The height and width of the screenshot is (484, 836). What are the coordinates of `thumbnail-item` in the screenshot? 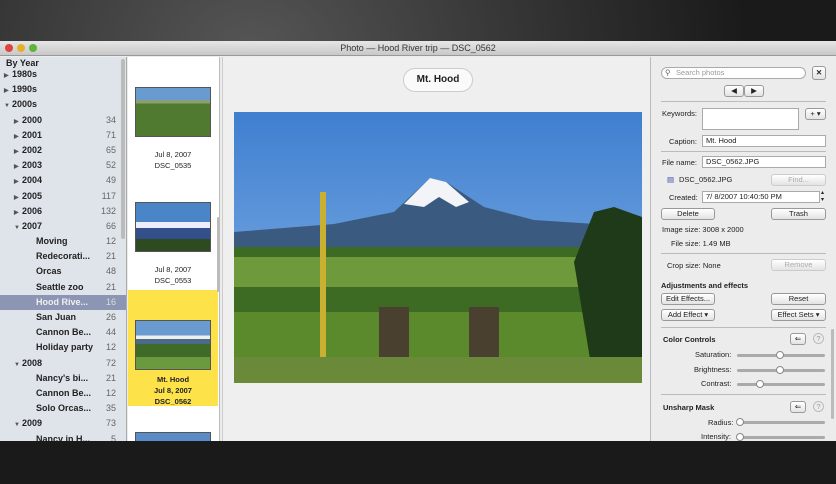 It's located at (173, 436).